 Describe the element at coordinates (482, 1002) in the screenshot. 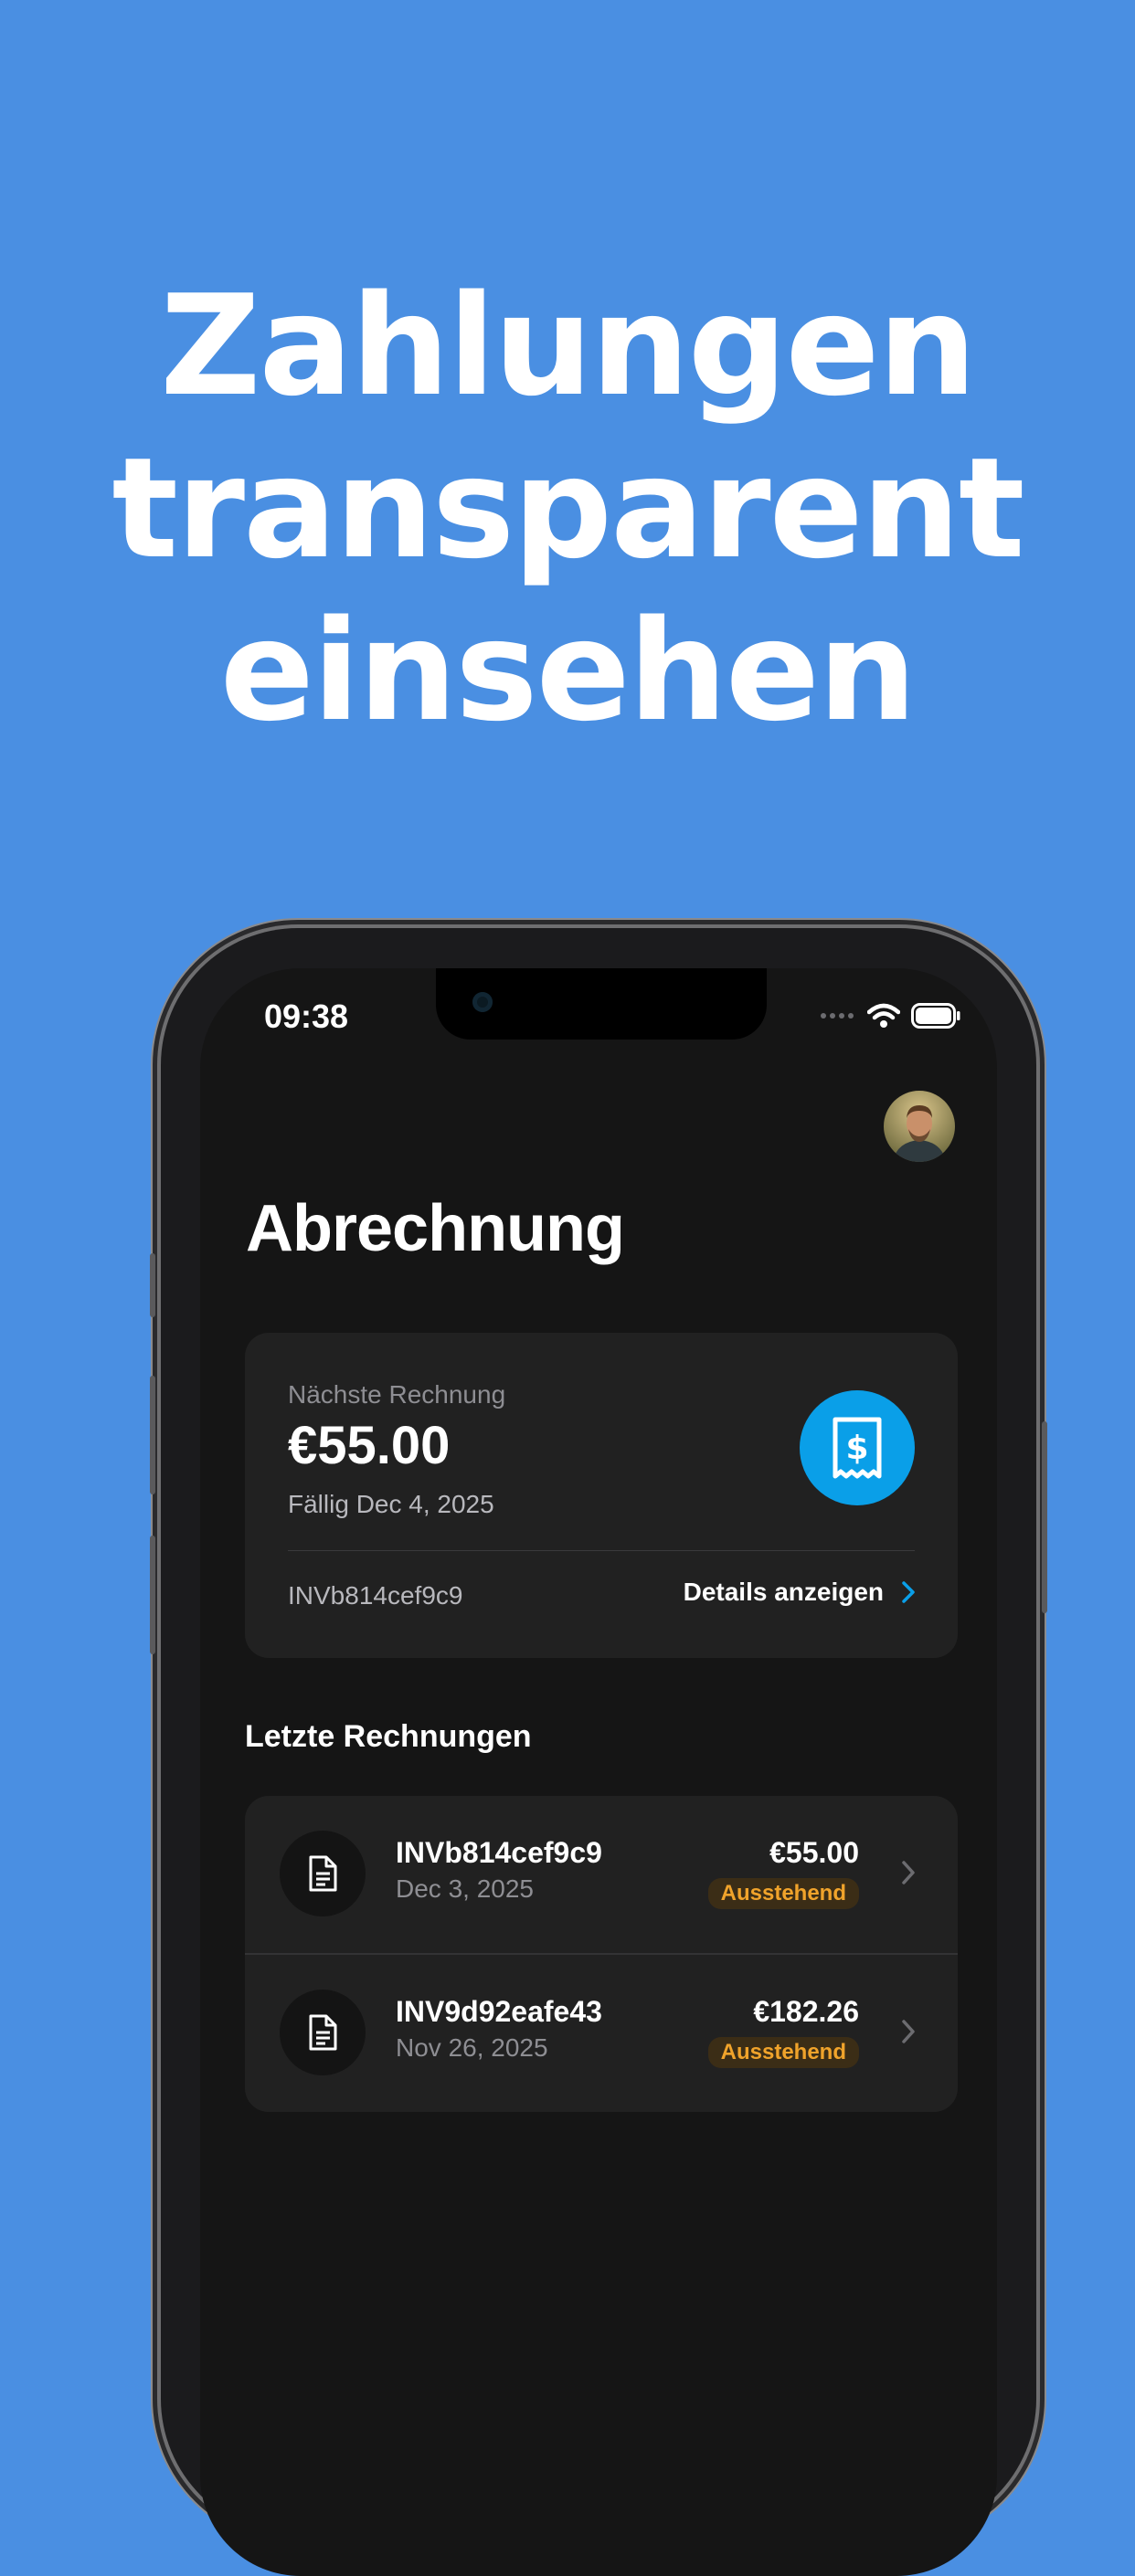

I see `camera-icon` at that location.